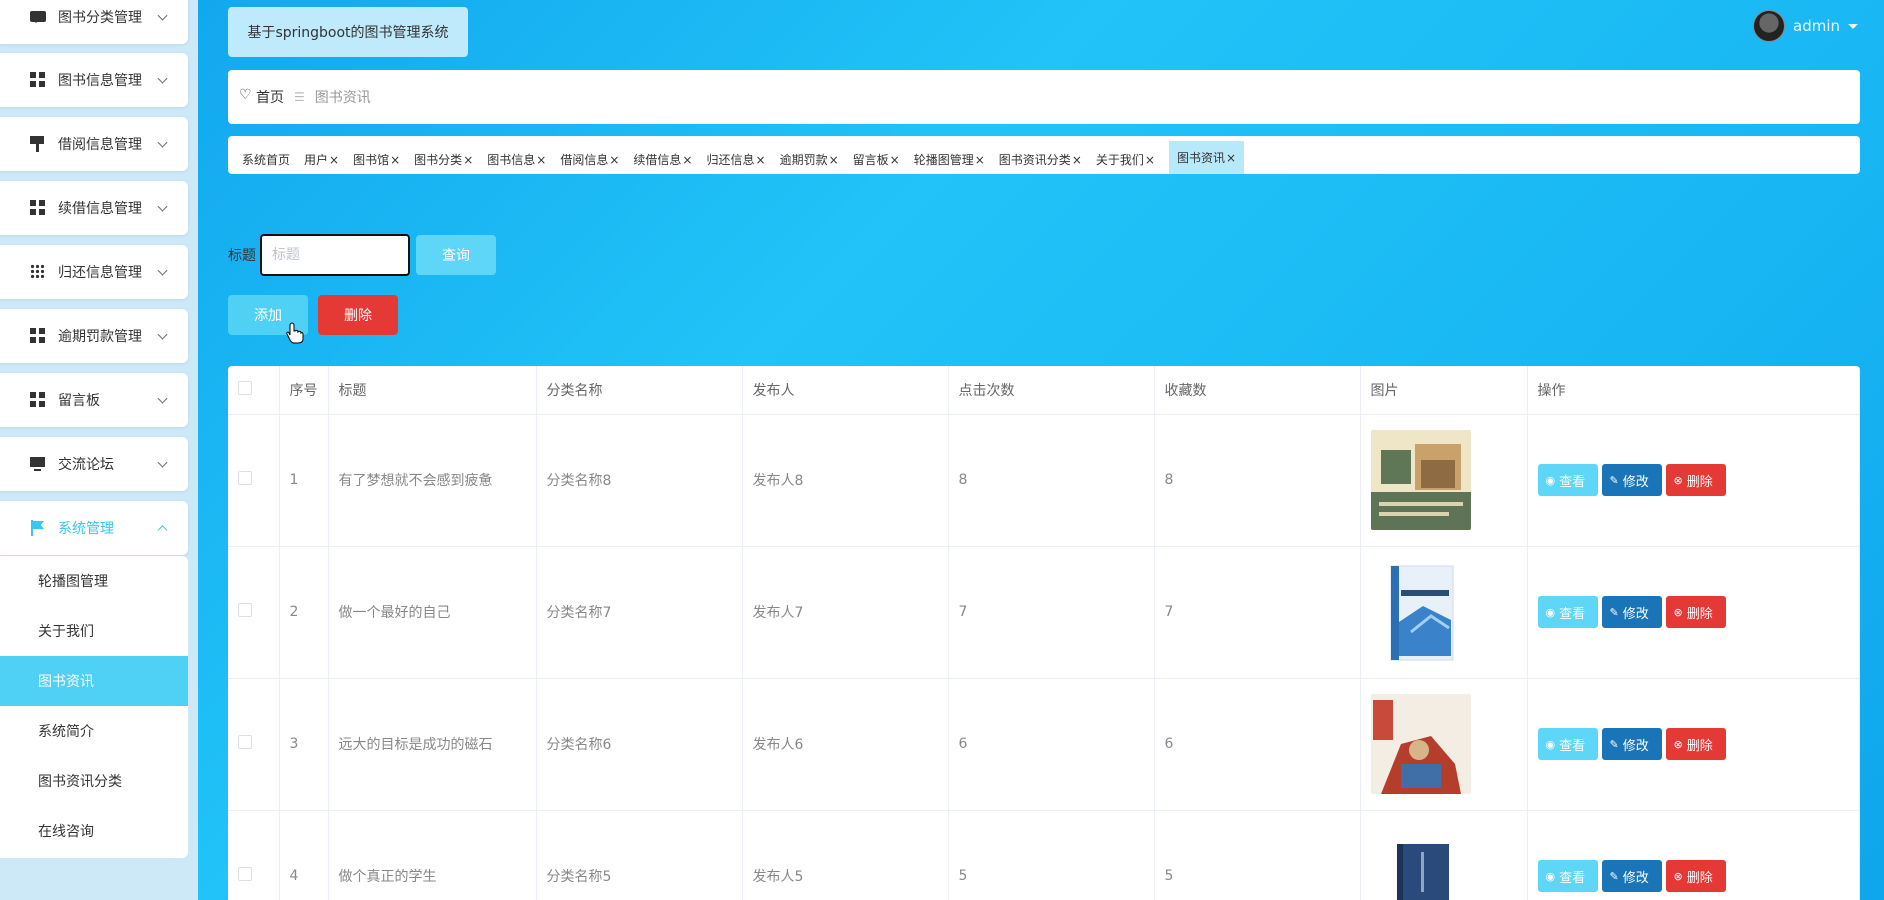 The width and height of the screenshot is (1884, 900). I want to click on breadcrumb-home: 首页, so click(270, 97).